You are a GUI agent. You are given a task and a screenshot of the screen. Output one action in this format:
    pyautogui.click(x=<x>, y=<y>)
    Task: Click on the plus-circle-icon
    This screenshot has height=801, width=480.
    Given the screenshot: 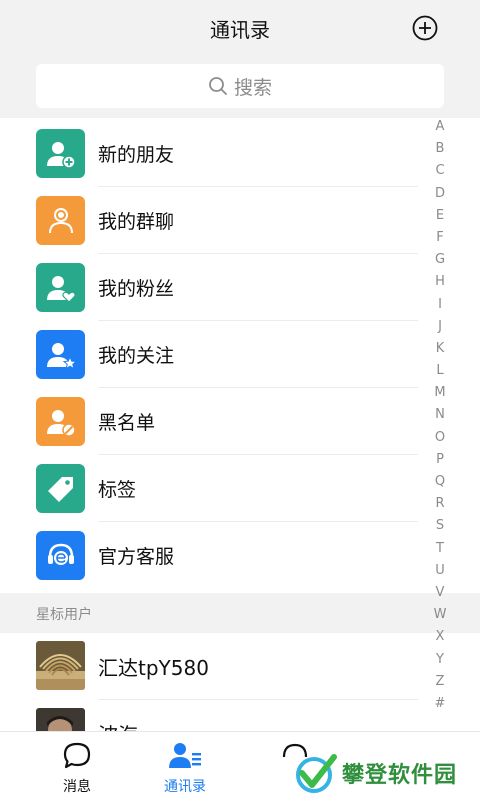 What is the action you would take?
    pyautogui.click(x=425, y=28)
    